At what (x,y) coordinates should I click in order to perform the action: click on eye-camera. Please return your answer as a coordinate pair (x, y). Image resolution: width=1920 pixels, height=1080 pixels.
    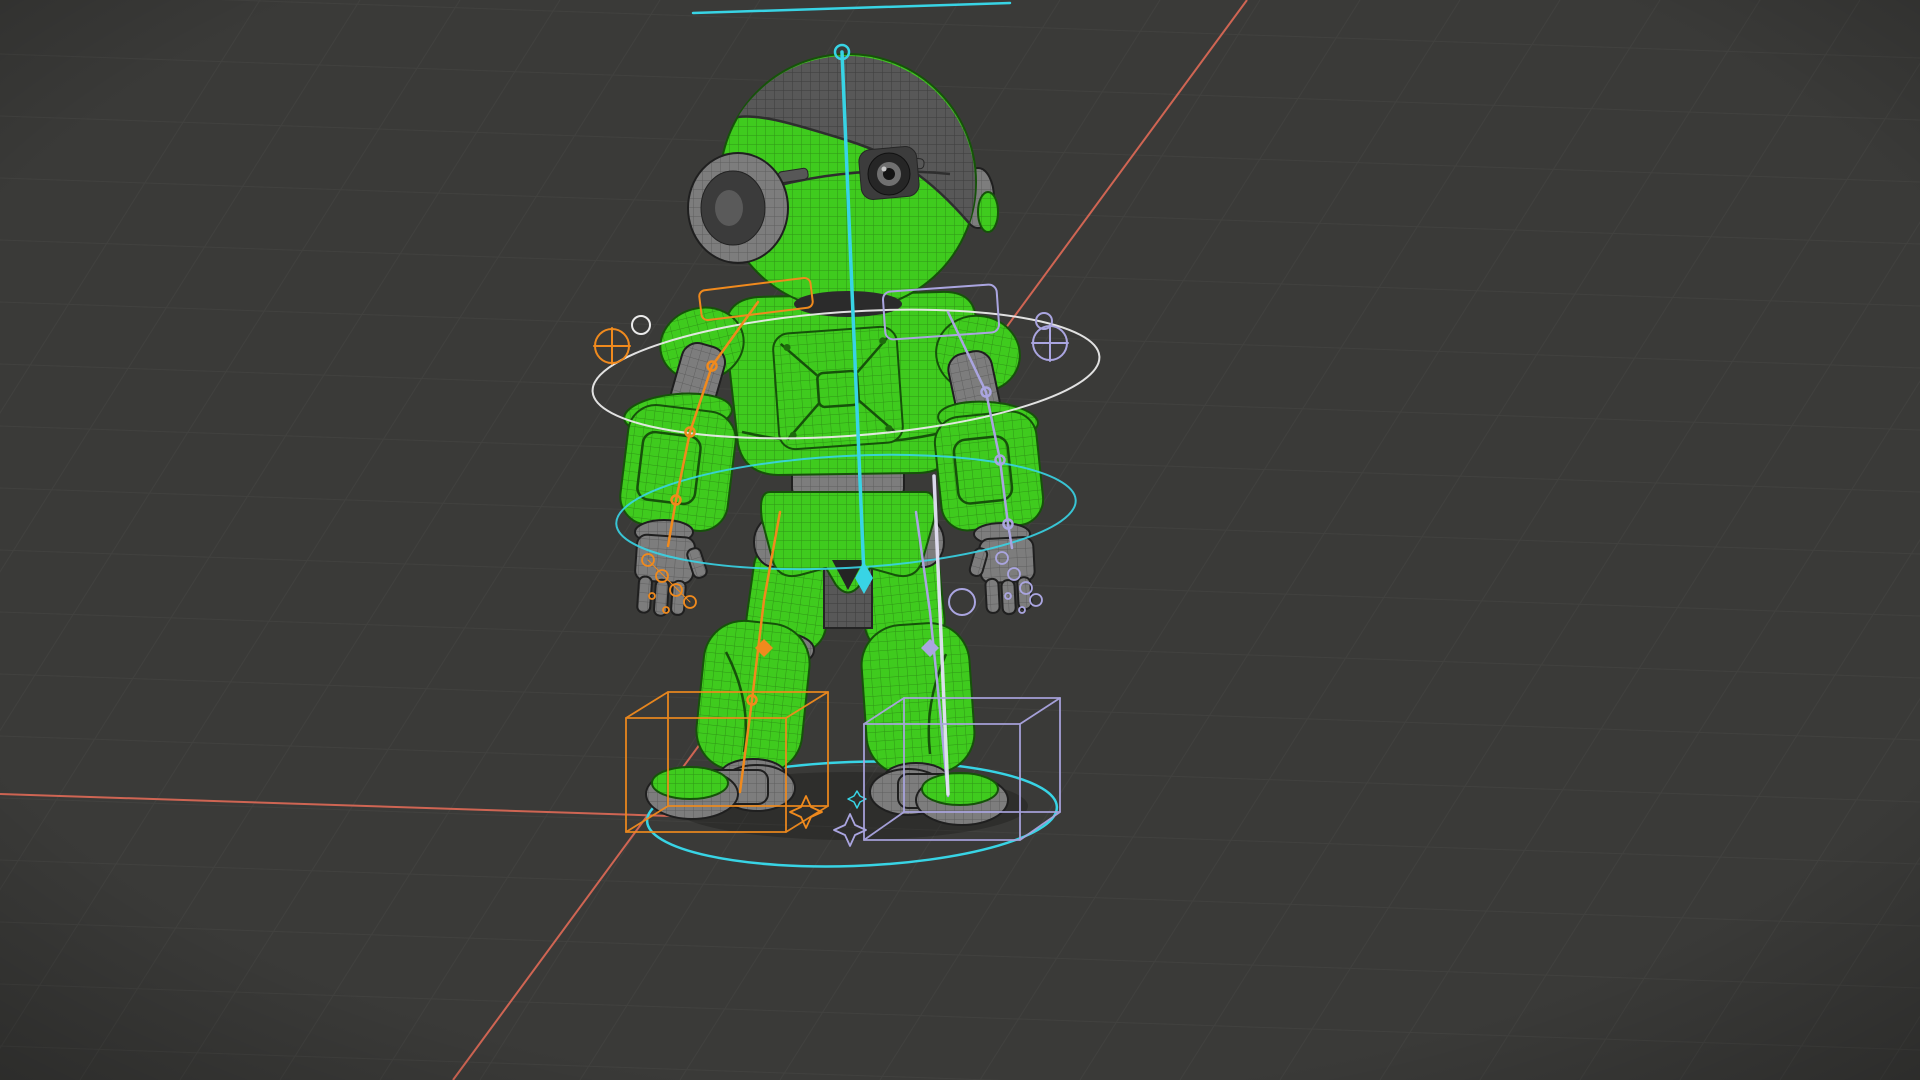
    Looking at the image, I should click on (889, 173).